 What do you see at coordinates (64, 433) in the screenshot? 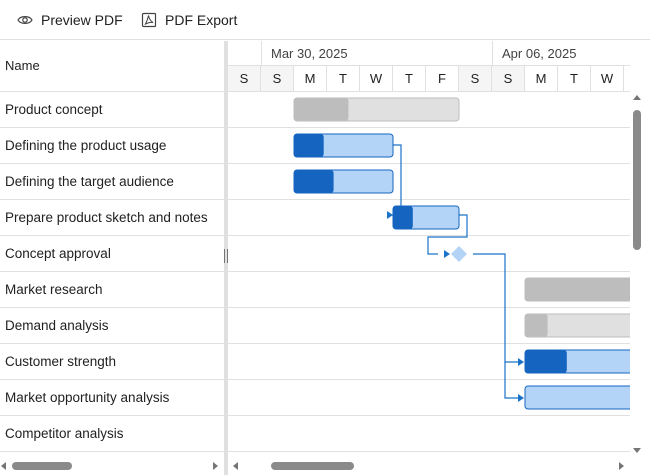
I see `task-name: Competitor analysis` at bounding box center [64, 433].